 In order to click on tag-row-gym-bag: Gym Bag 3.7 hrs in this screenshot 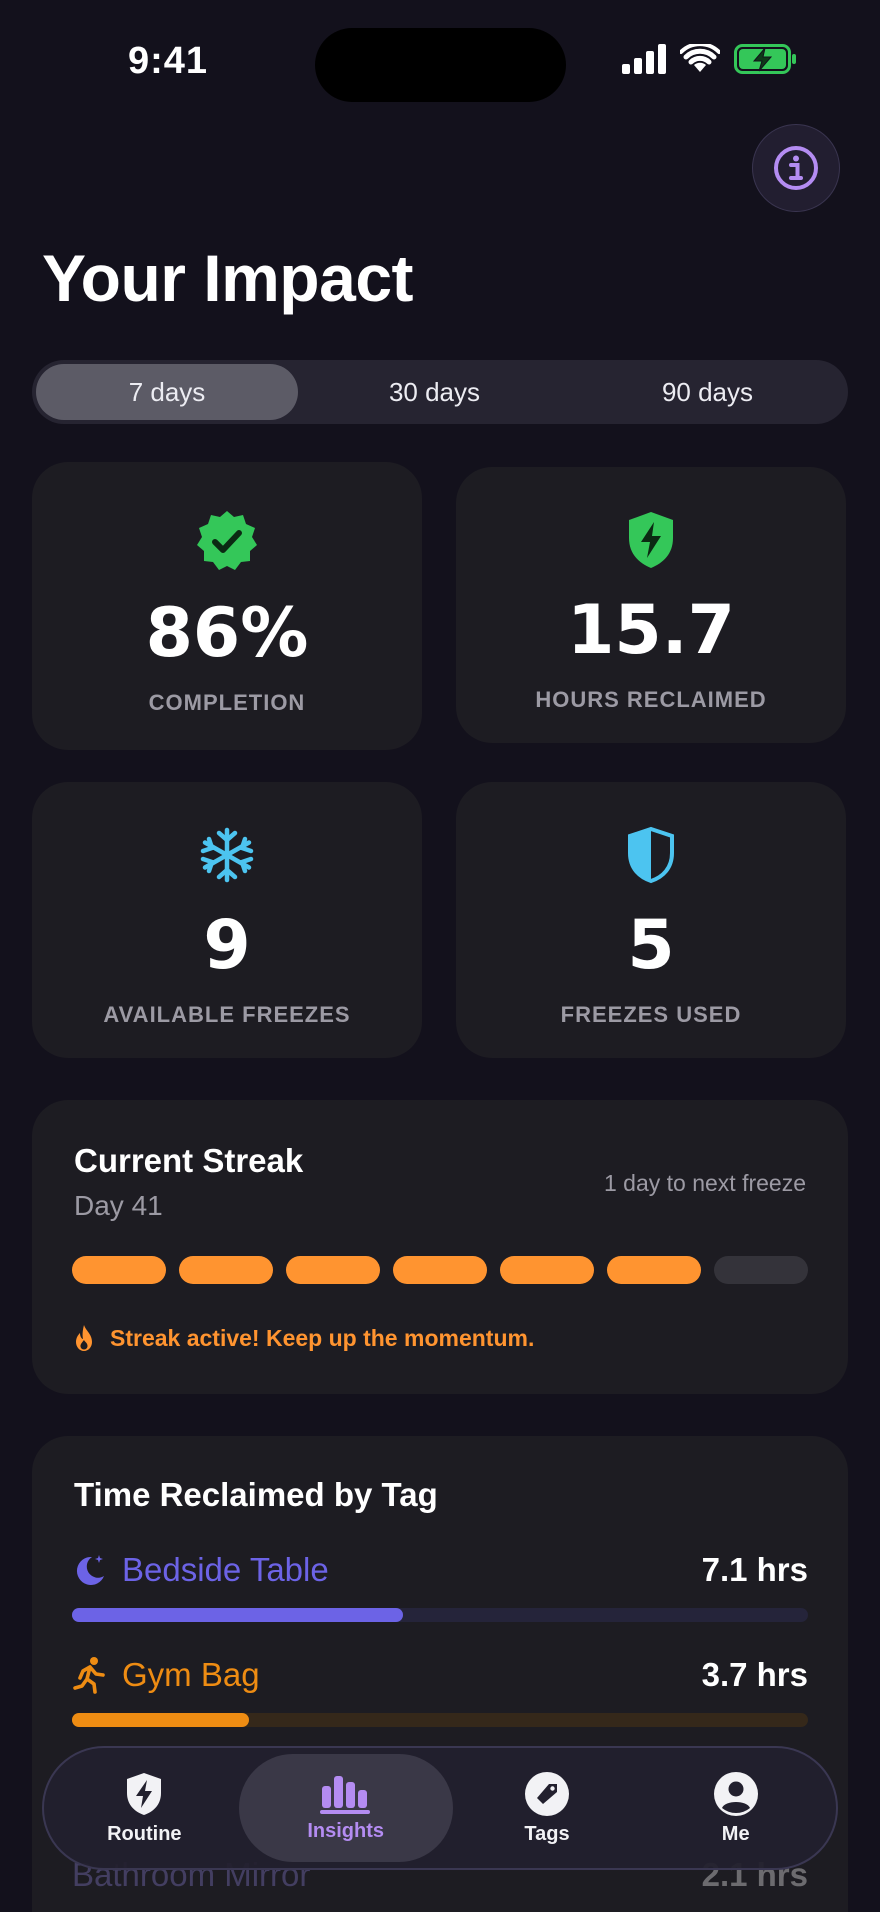, I will do `click(440, 1689)`.